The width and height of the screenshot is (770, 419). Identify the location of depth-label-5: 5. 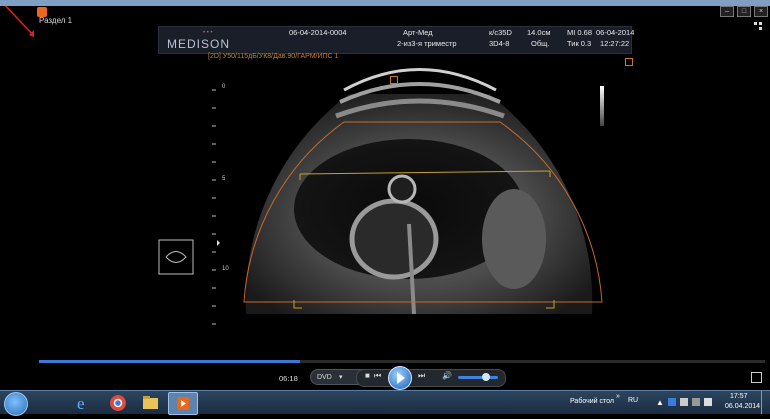
(224, 179).